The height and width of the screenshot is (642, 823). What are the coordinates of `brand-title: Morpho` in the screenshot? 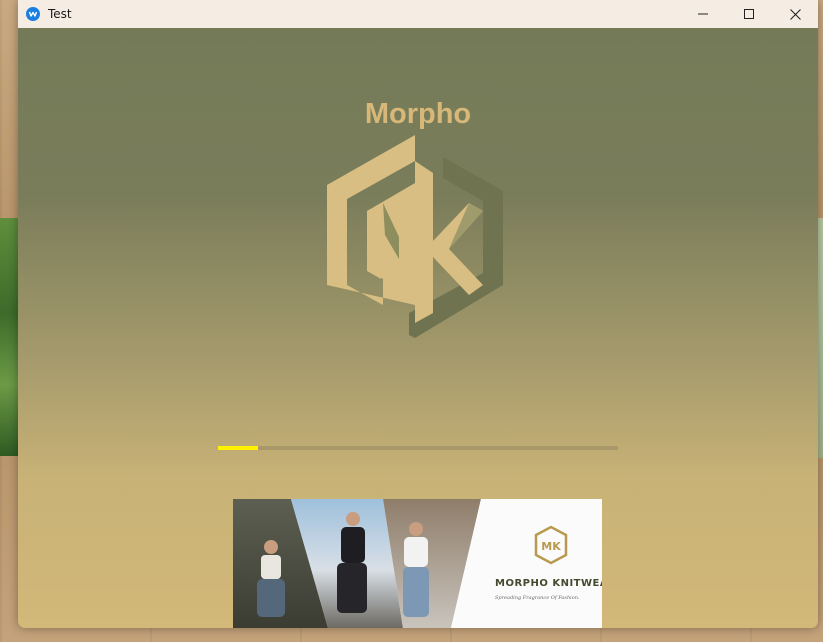 It's located at (418, 114).